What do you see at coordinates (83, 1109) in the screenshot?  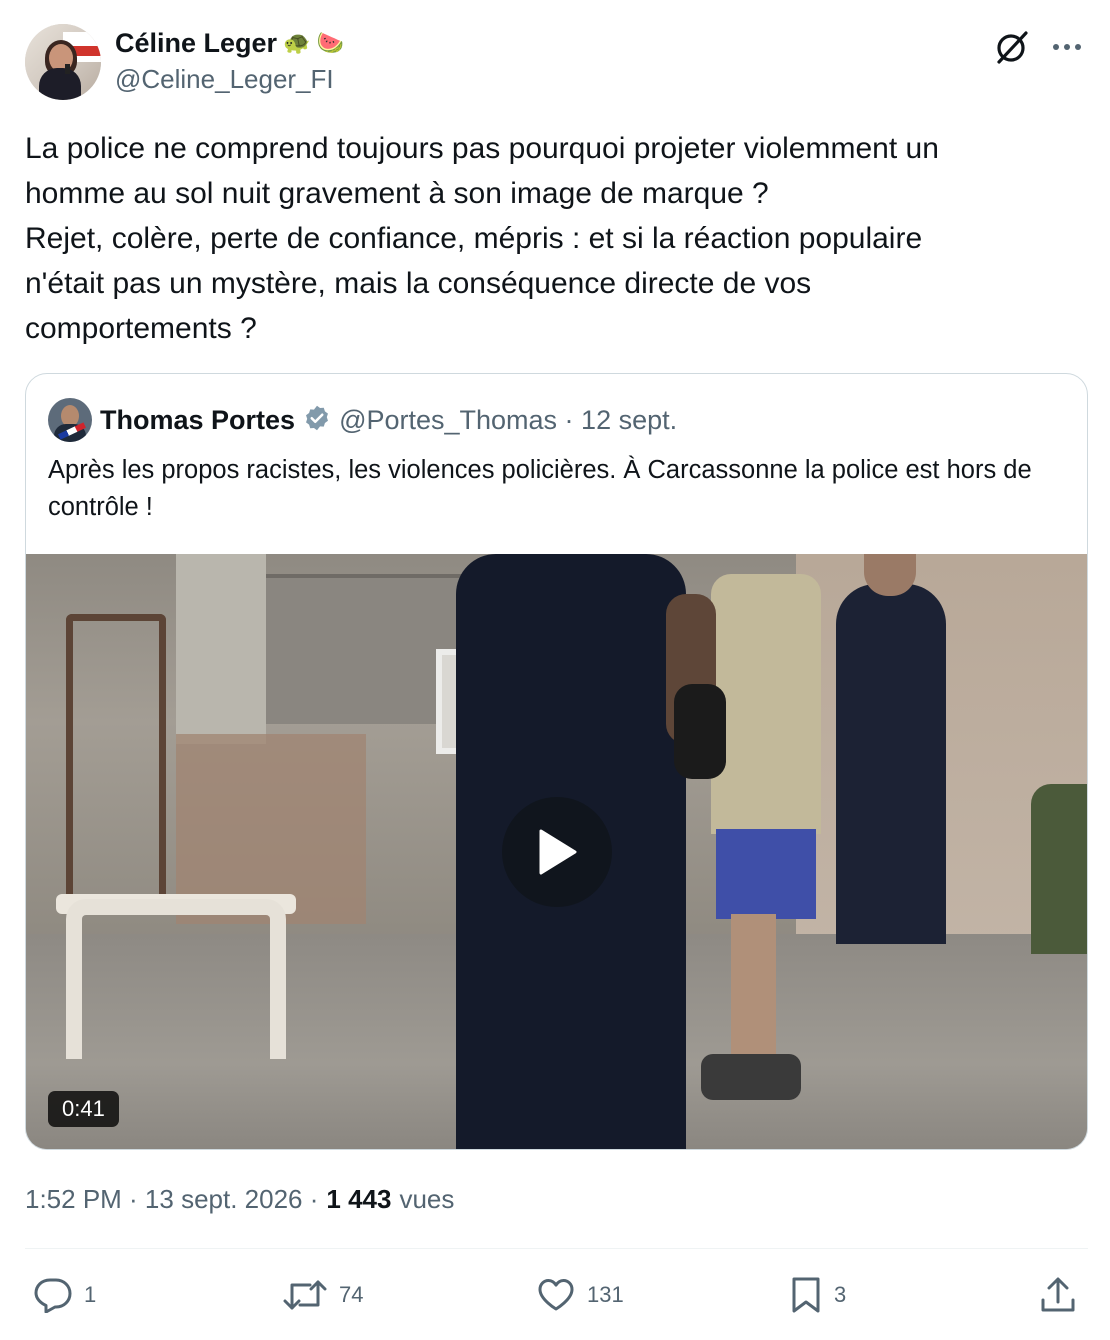 I see `video-duration: 0:41` at bounding box center [83, 1109].